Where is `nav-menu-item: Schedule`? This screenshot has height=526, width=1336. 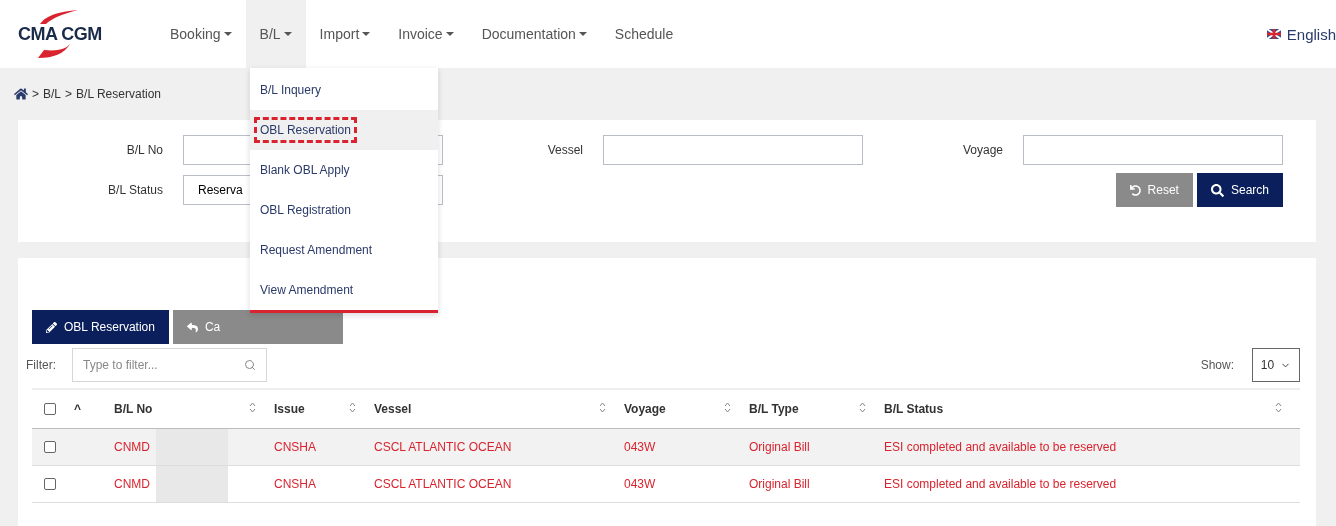 nav-menu-item: Schedule is located at coordinates (644, 34).